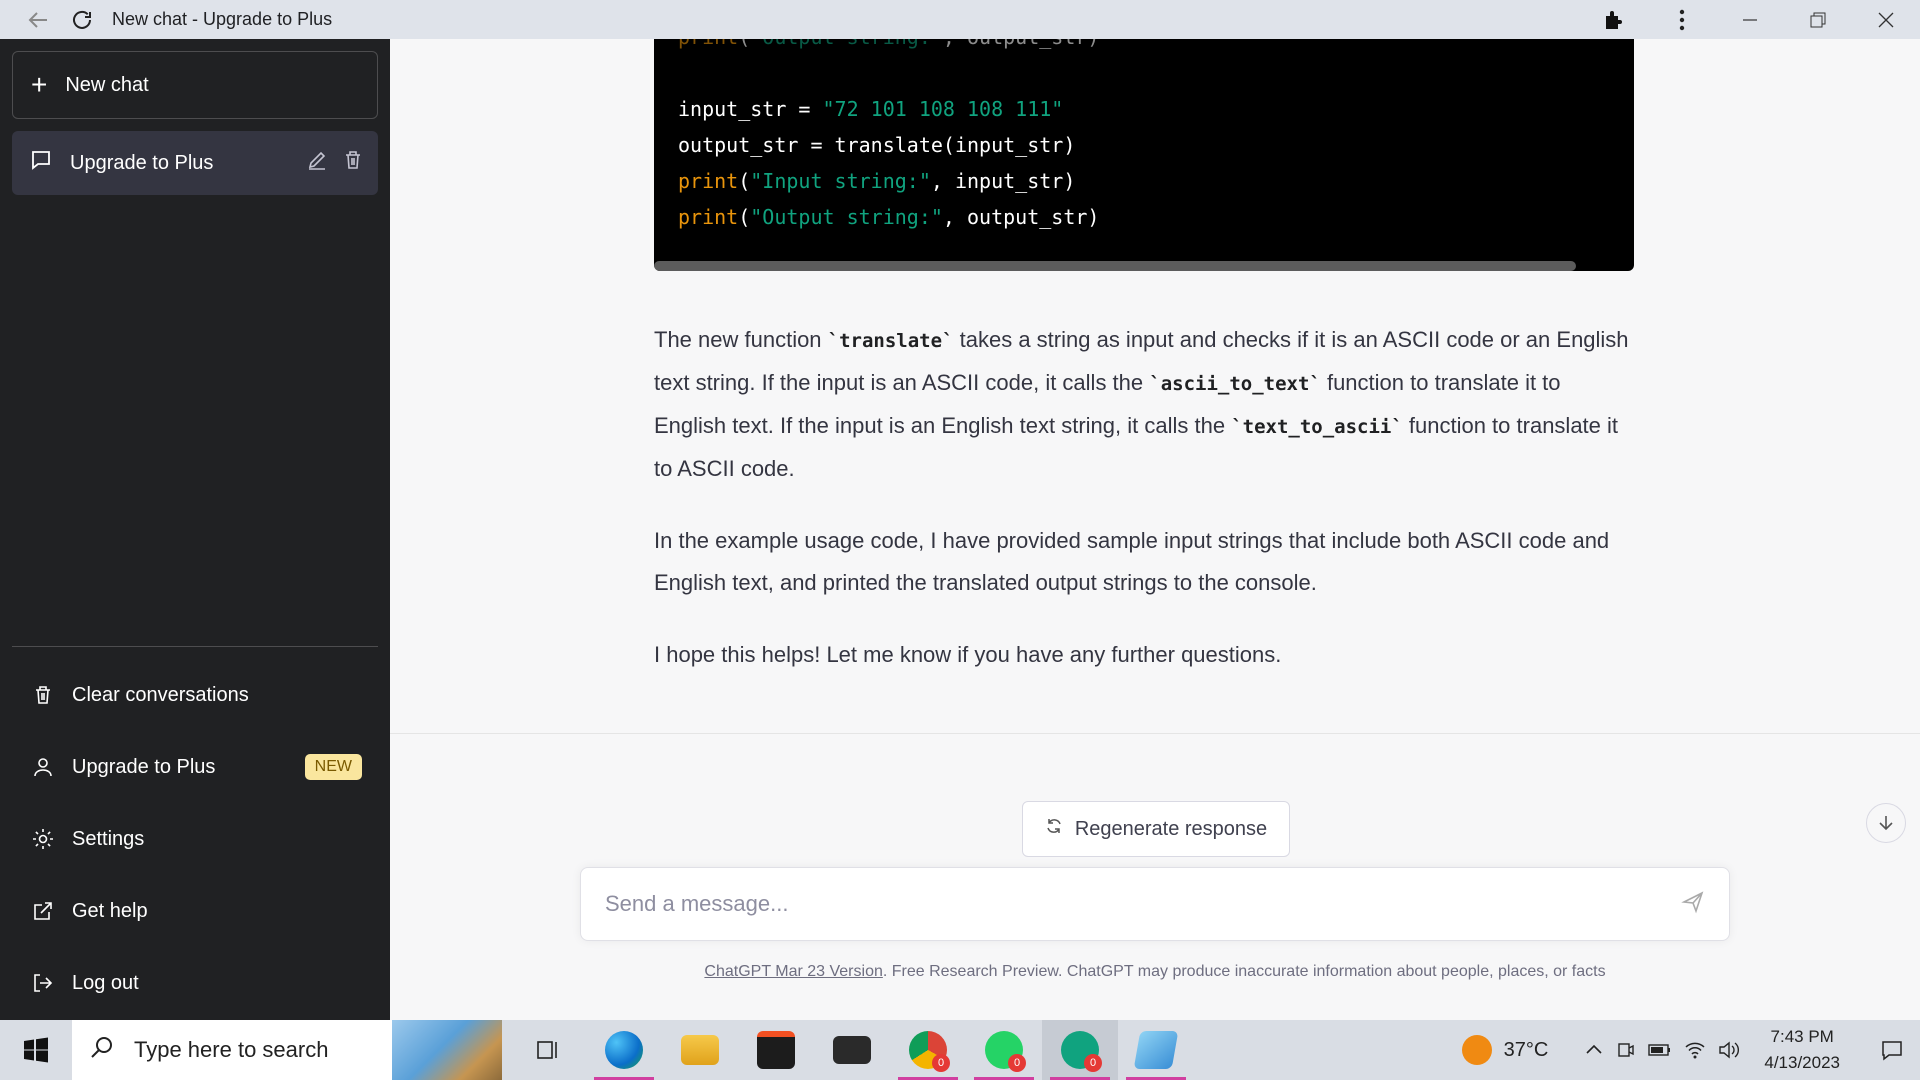  I want to click on trash-icon, so click(43, 695).